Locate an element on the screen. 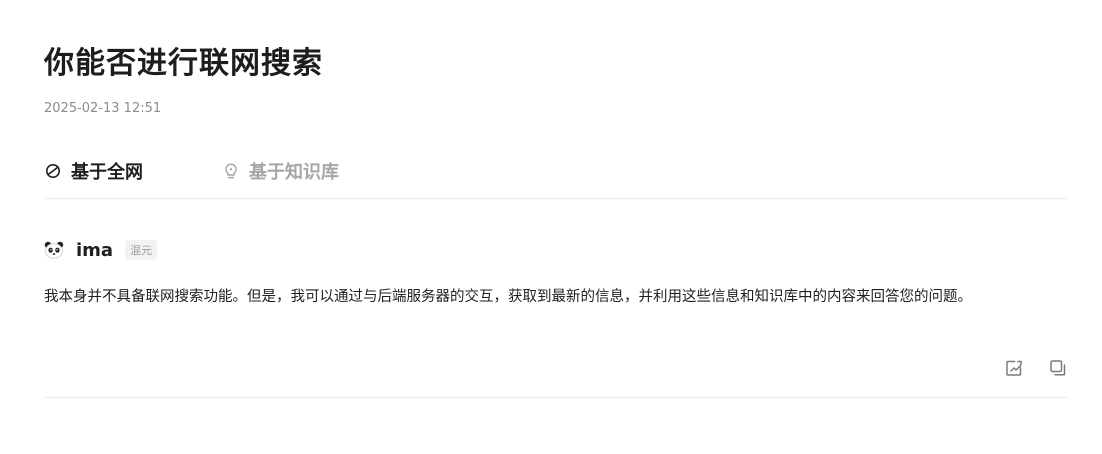 Image resolution: width=1102 pixels, height=454 pixels. tab-knowledge-base: 基于知识库 is located at coordinates (280, 171).